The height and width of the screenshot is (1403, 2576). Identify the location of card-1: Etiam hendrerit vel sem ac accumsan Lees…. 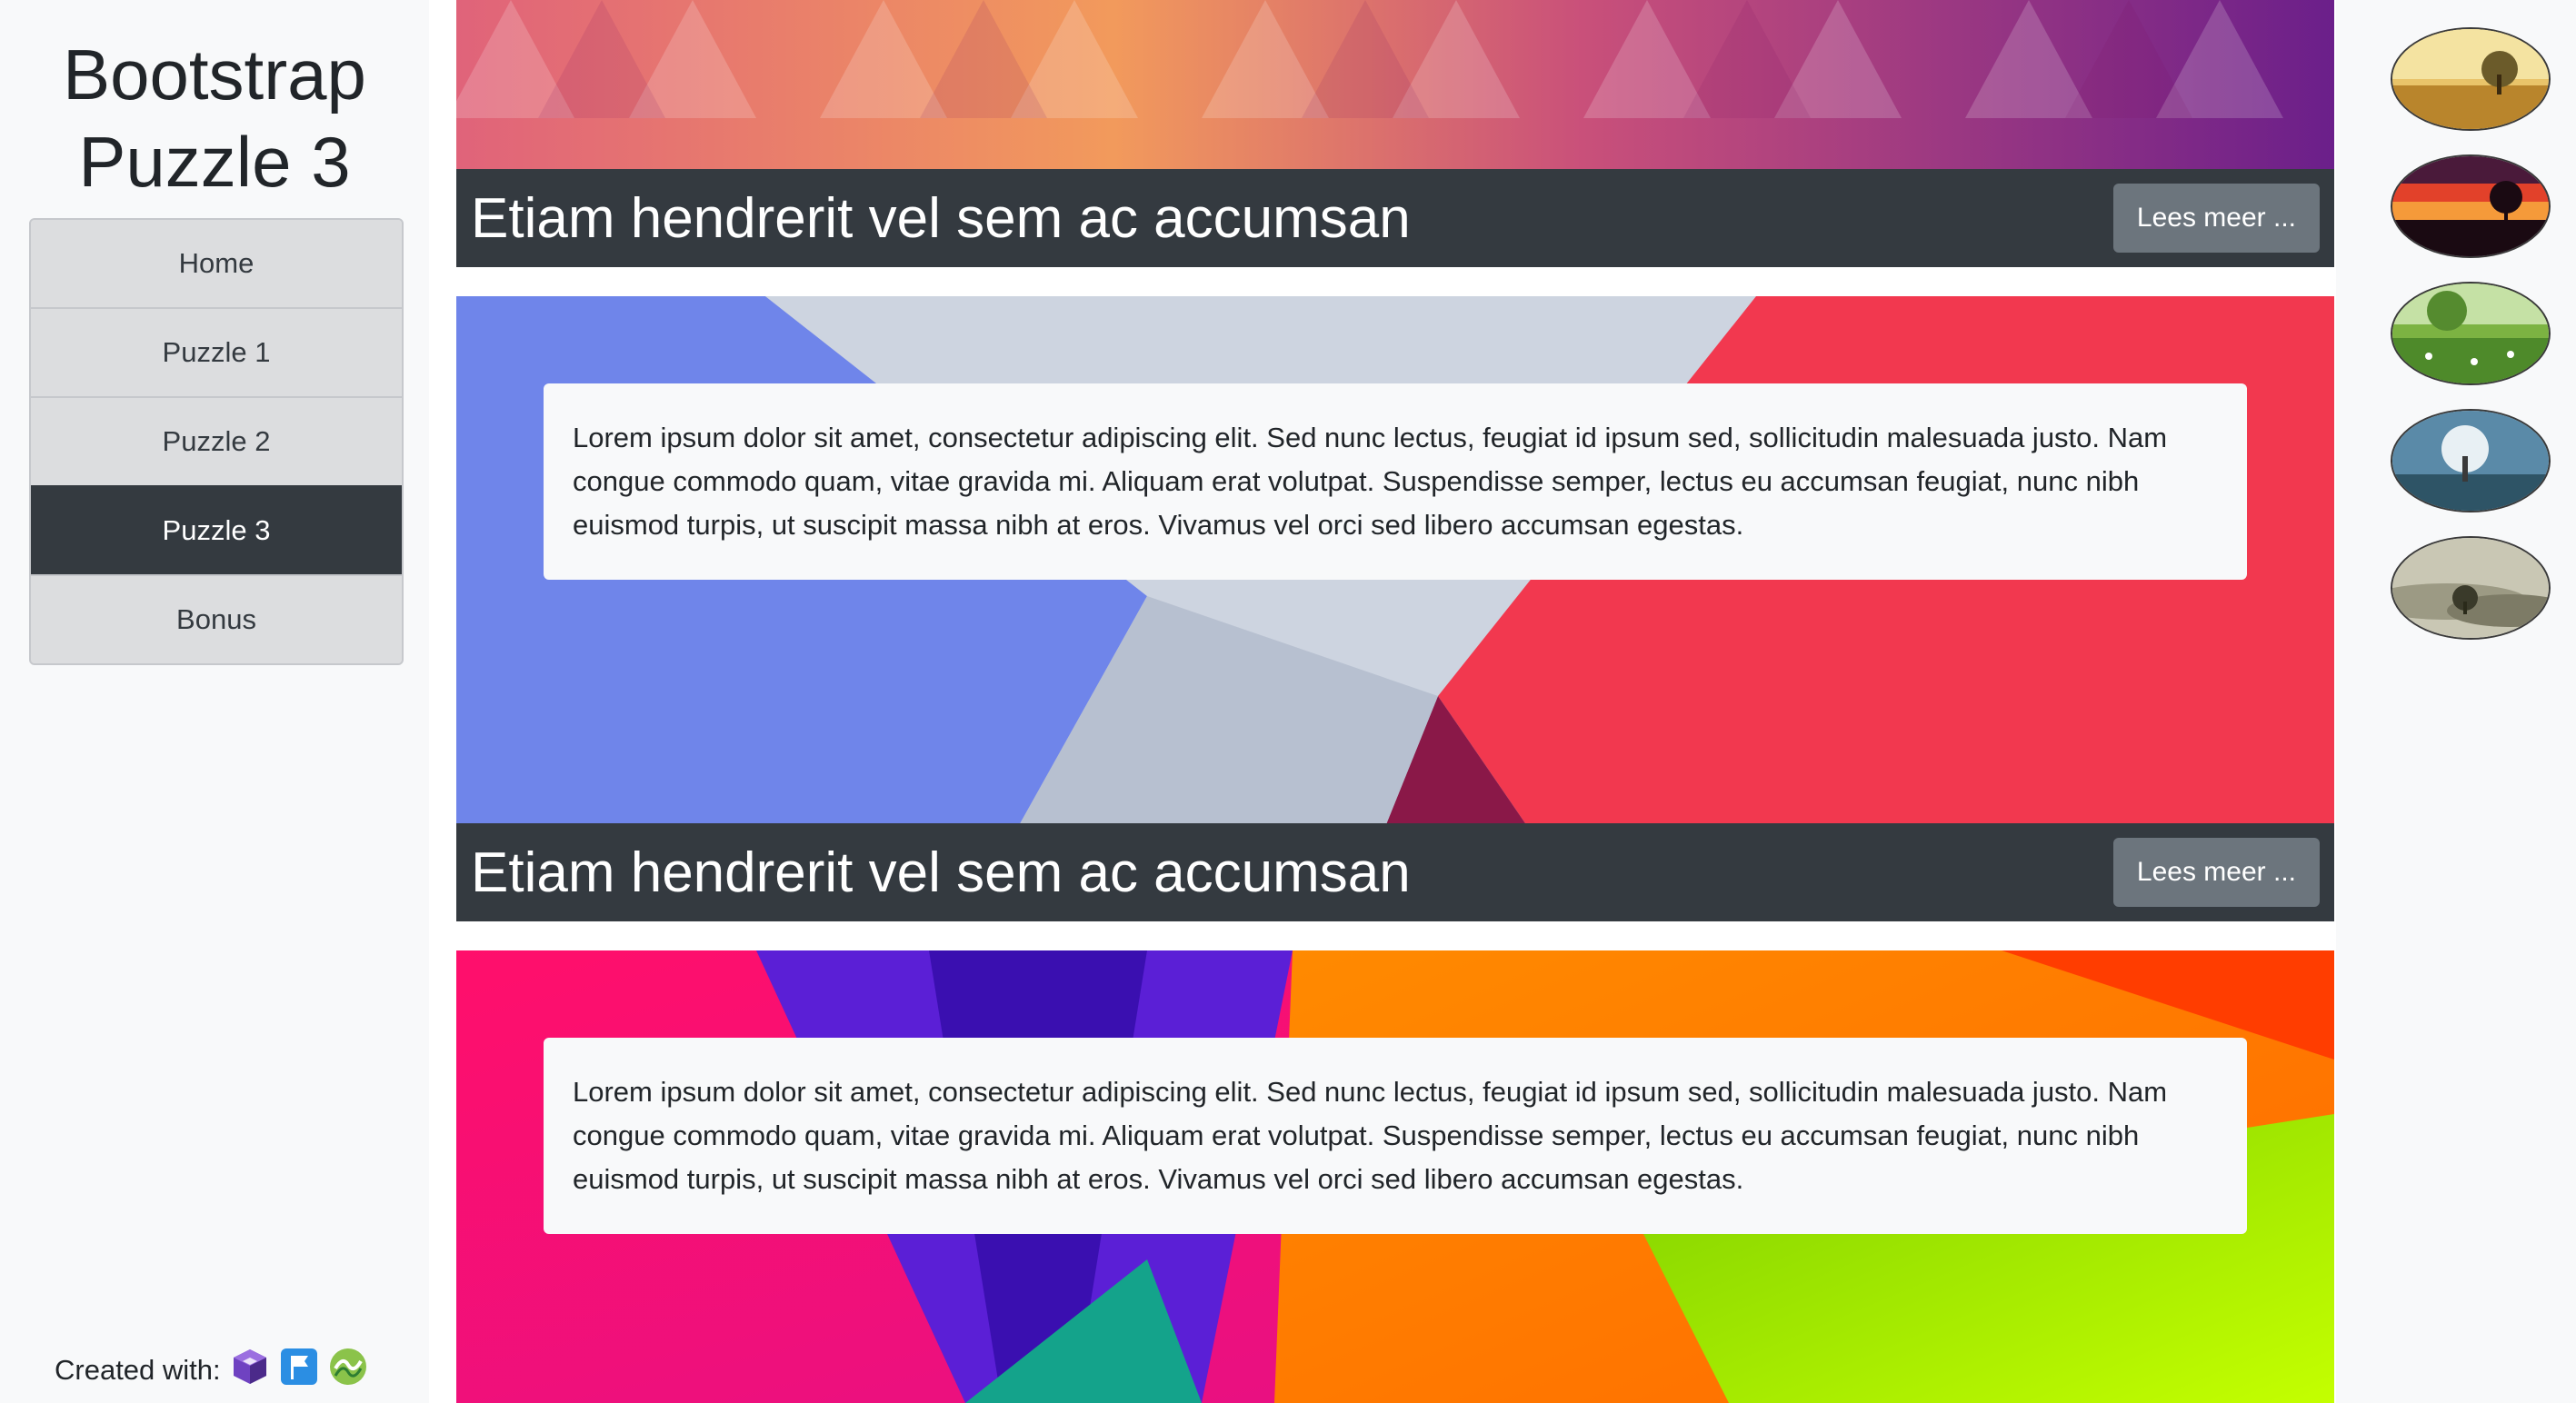
(1395, 133).